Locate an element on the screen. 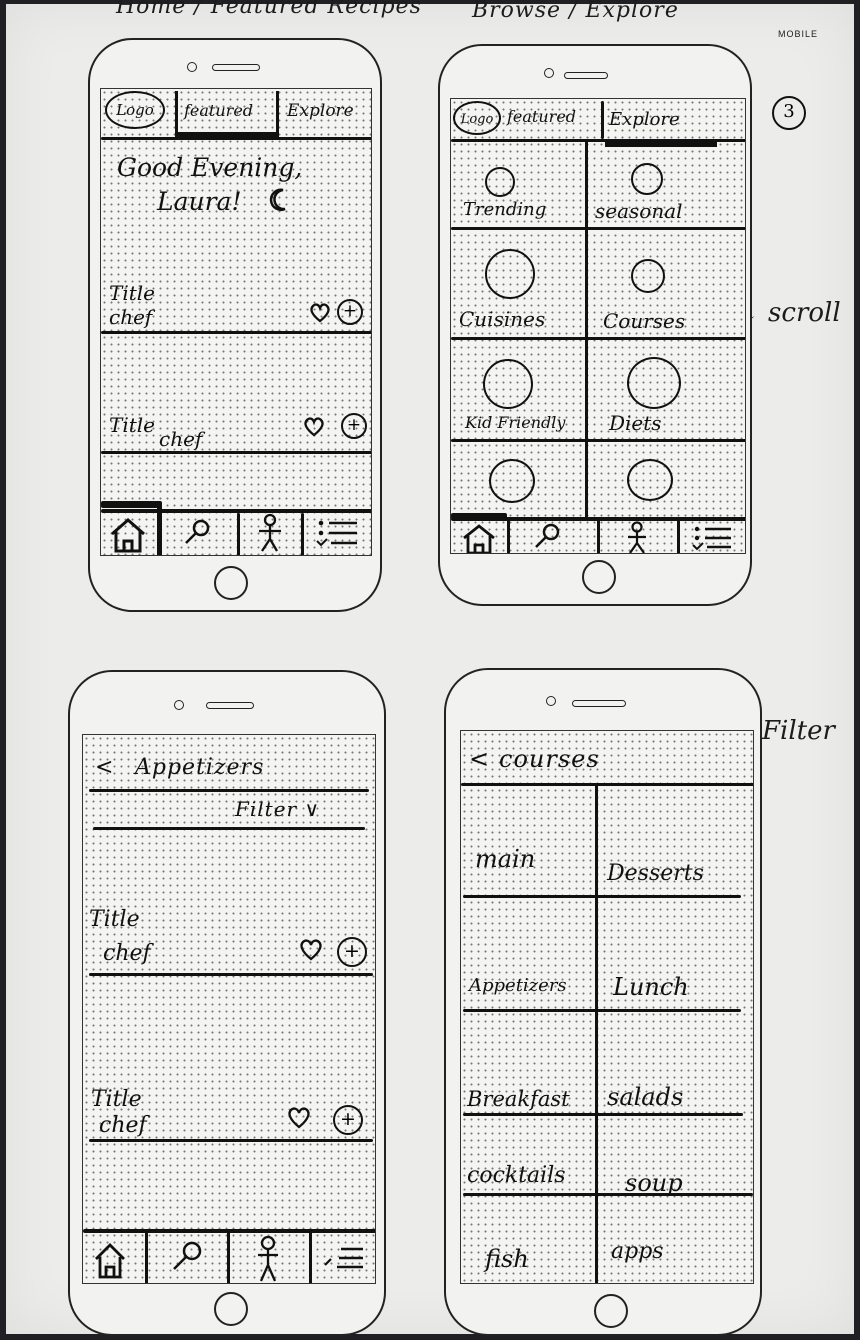  course-item: fish is located at coordinates (507, 1259).